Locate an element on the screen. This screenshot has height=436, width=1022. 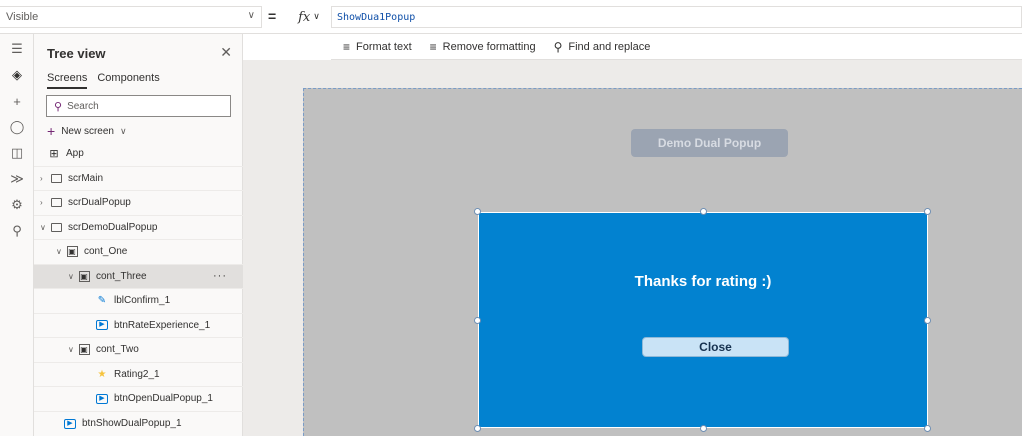
star-icon: ★ is located at coordinates (102, 374).